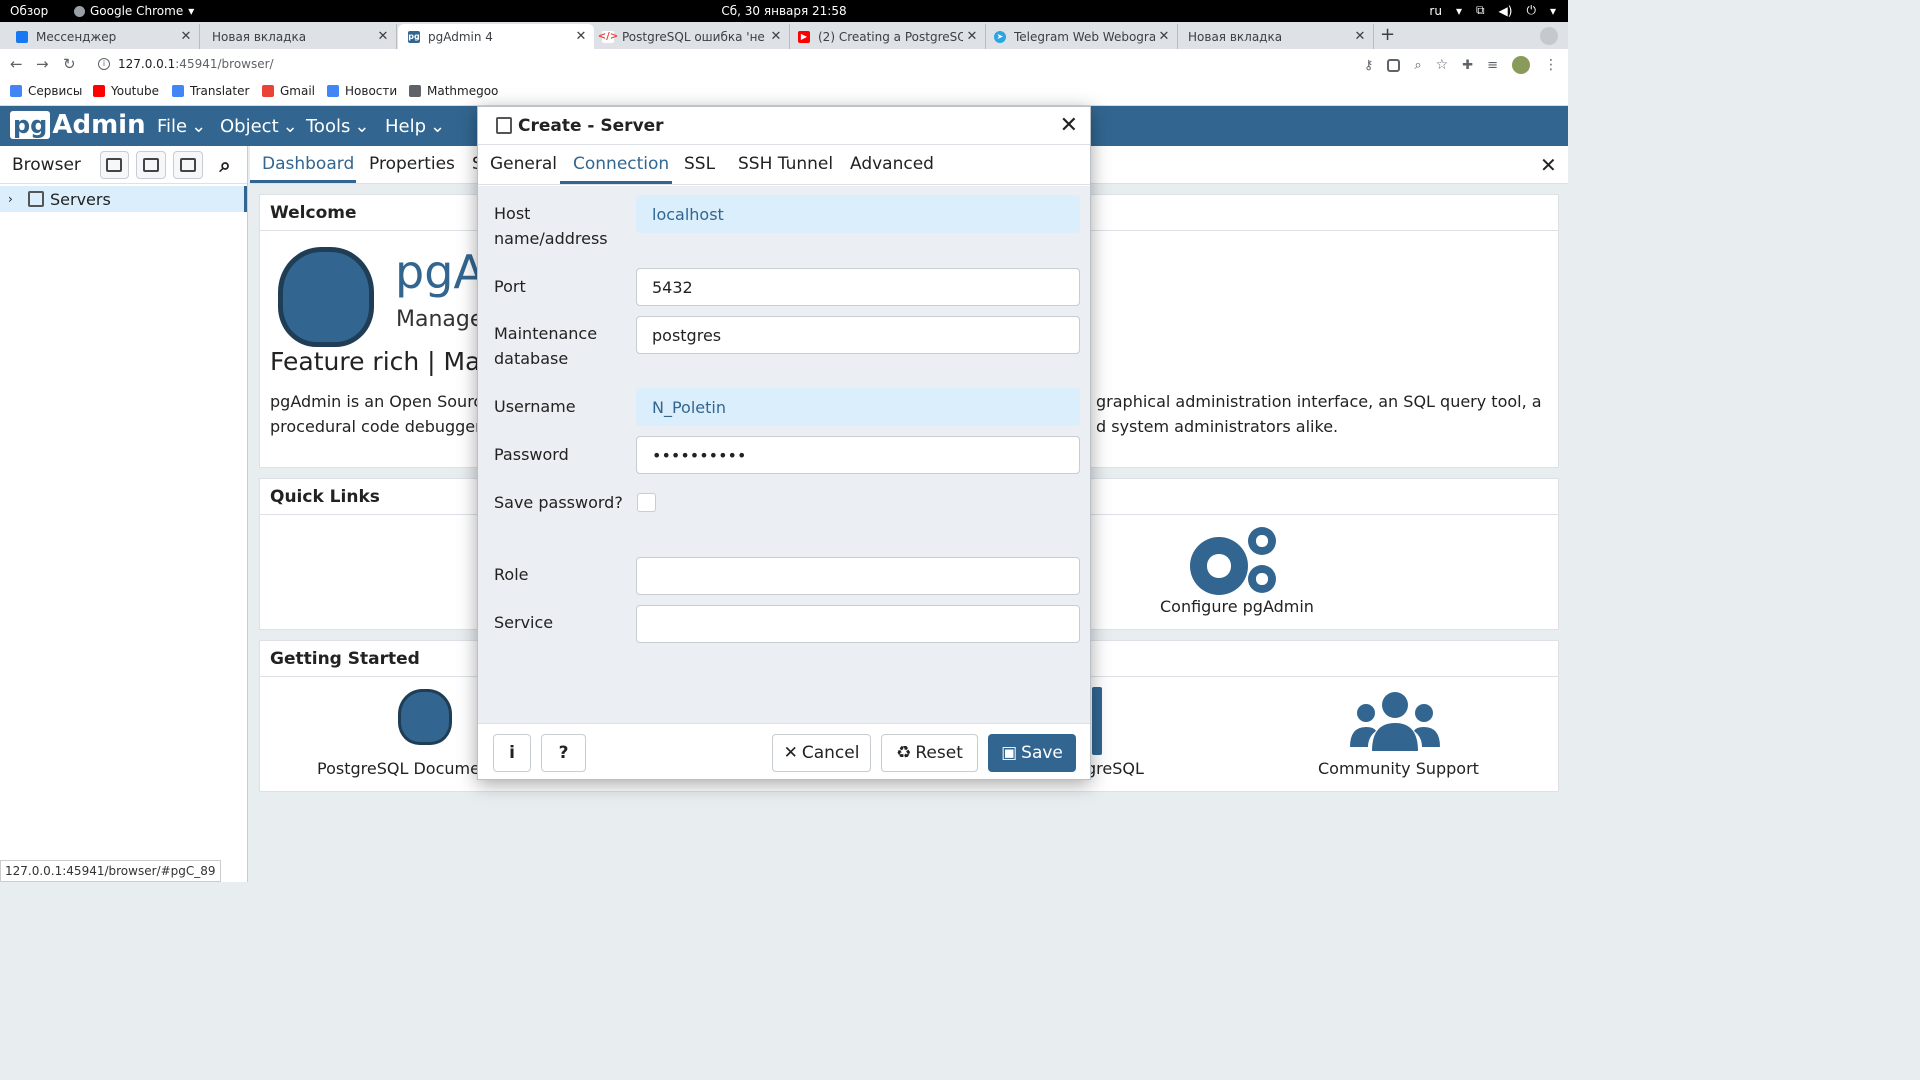  Describe the element at coordinates (784, 11) in the screenshot. I see `system-clock: Сб, 30 января 21:58` at that location.